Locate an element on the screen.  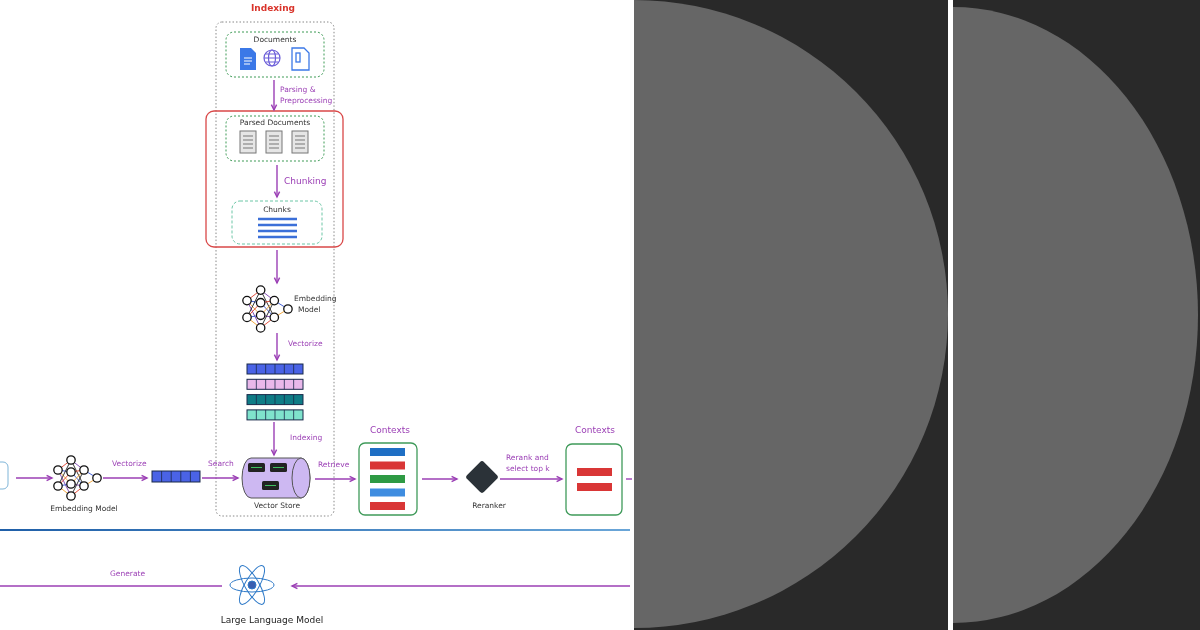
file-icon is located at coordinates (300, 59).